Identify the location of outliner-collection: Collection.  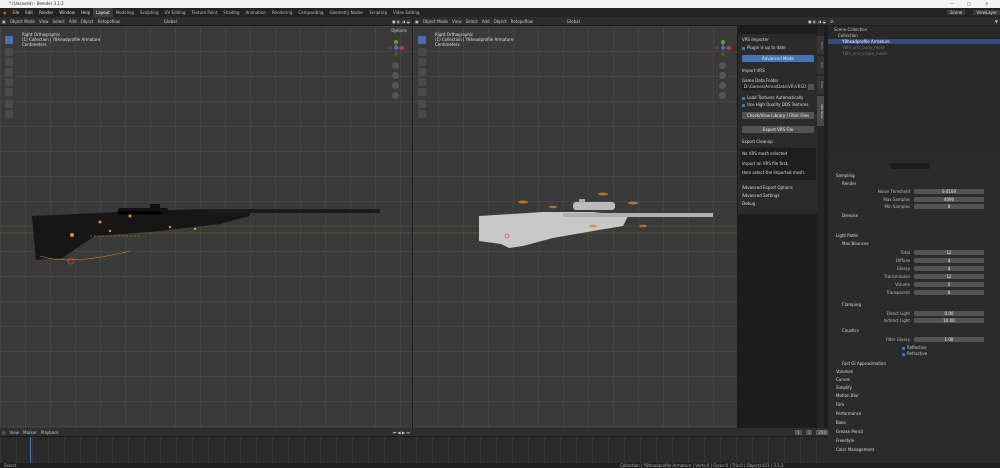
(914, 35).